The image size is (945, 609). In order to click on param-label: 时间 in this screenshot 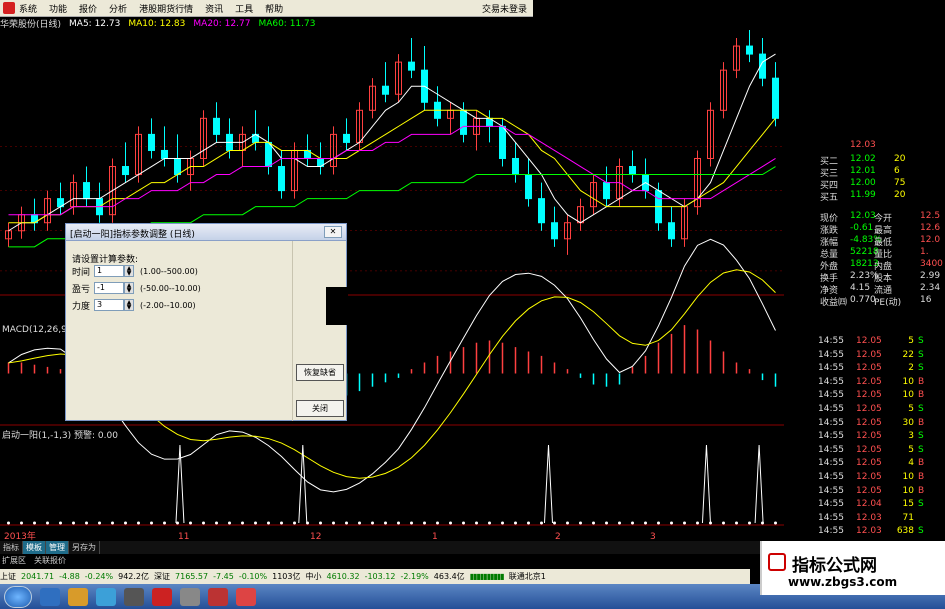, I will do `click(81, 272)`.